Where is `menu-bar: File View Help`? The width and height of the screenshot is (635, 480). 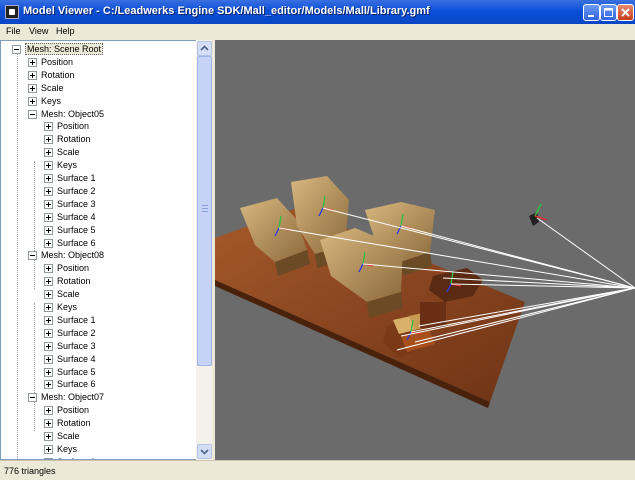
menu-bar: File View Help is located at coordinates (317, 32).